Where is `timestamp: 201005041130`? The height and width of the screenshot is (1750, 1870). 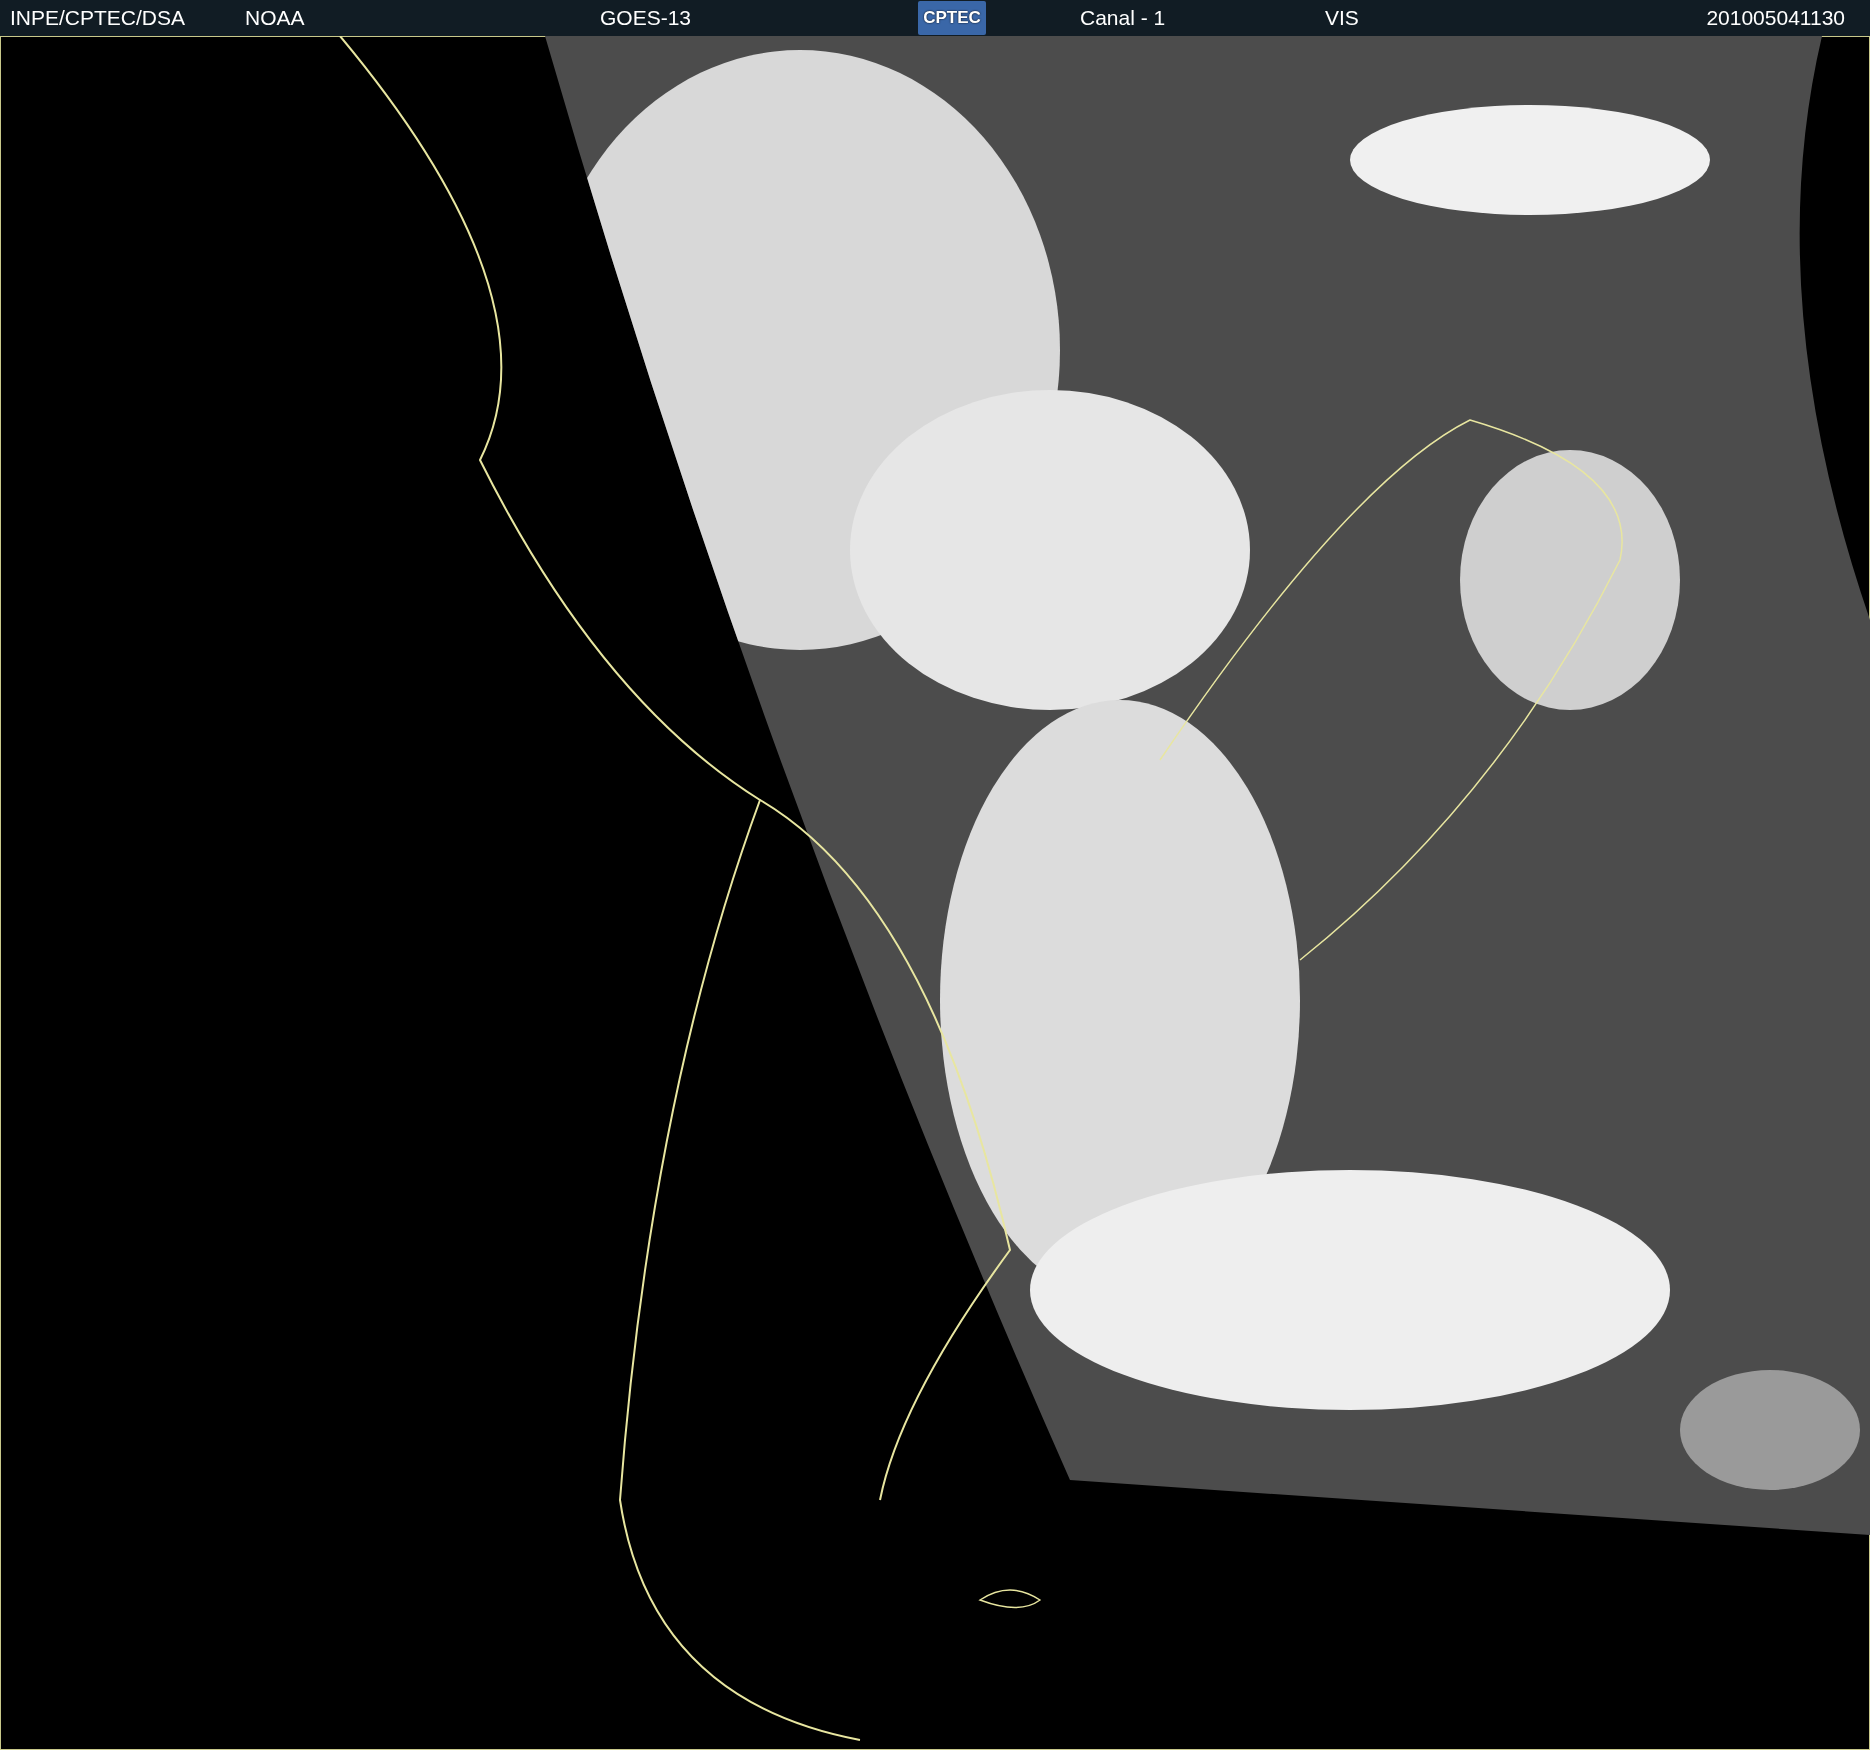 timestamp: 201005041130 is located at coordinates (1776, 18).